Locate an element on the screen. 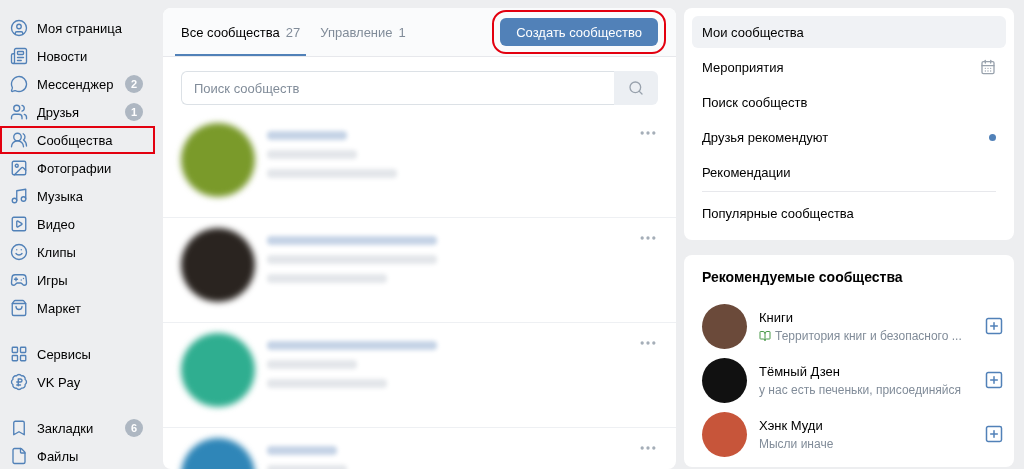 The width and height of the screenshot is (1024, 469). sidebar-item: Маркет is located at coordinates (77, 308).